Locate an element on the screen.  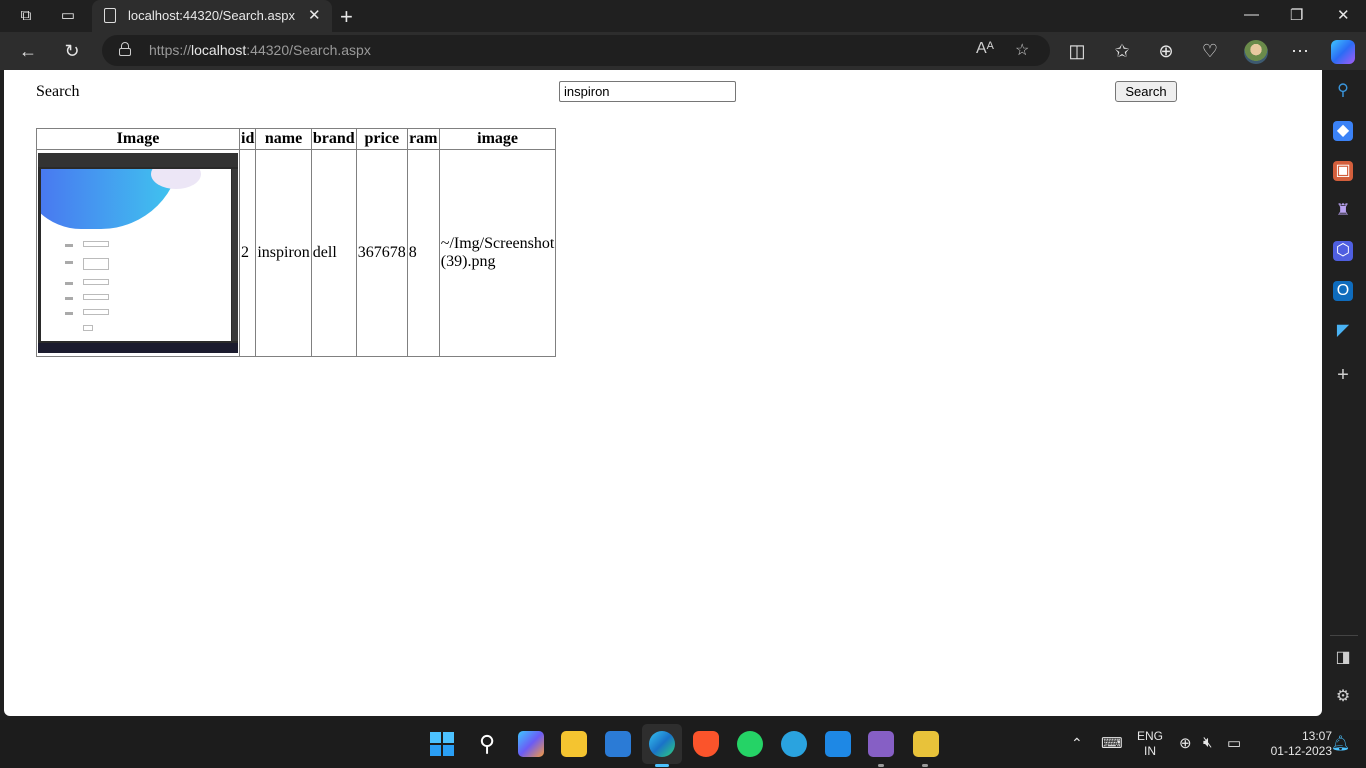
search-label: Search is located at coordinates (58, 91).